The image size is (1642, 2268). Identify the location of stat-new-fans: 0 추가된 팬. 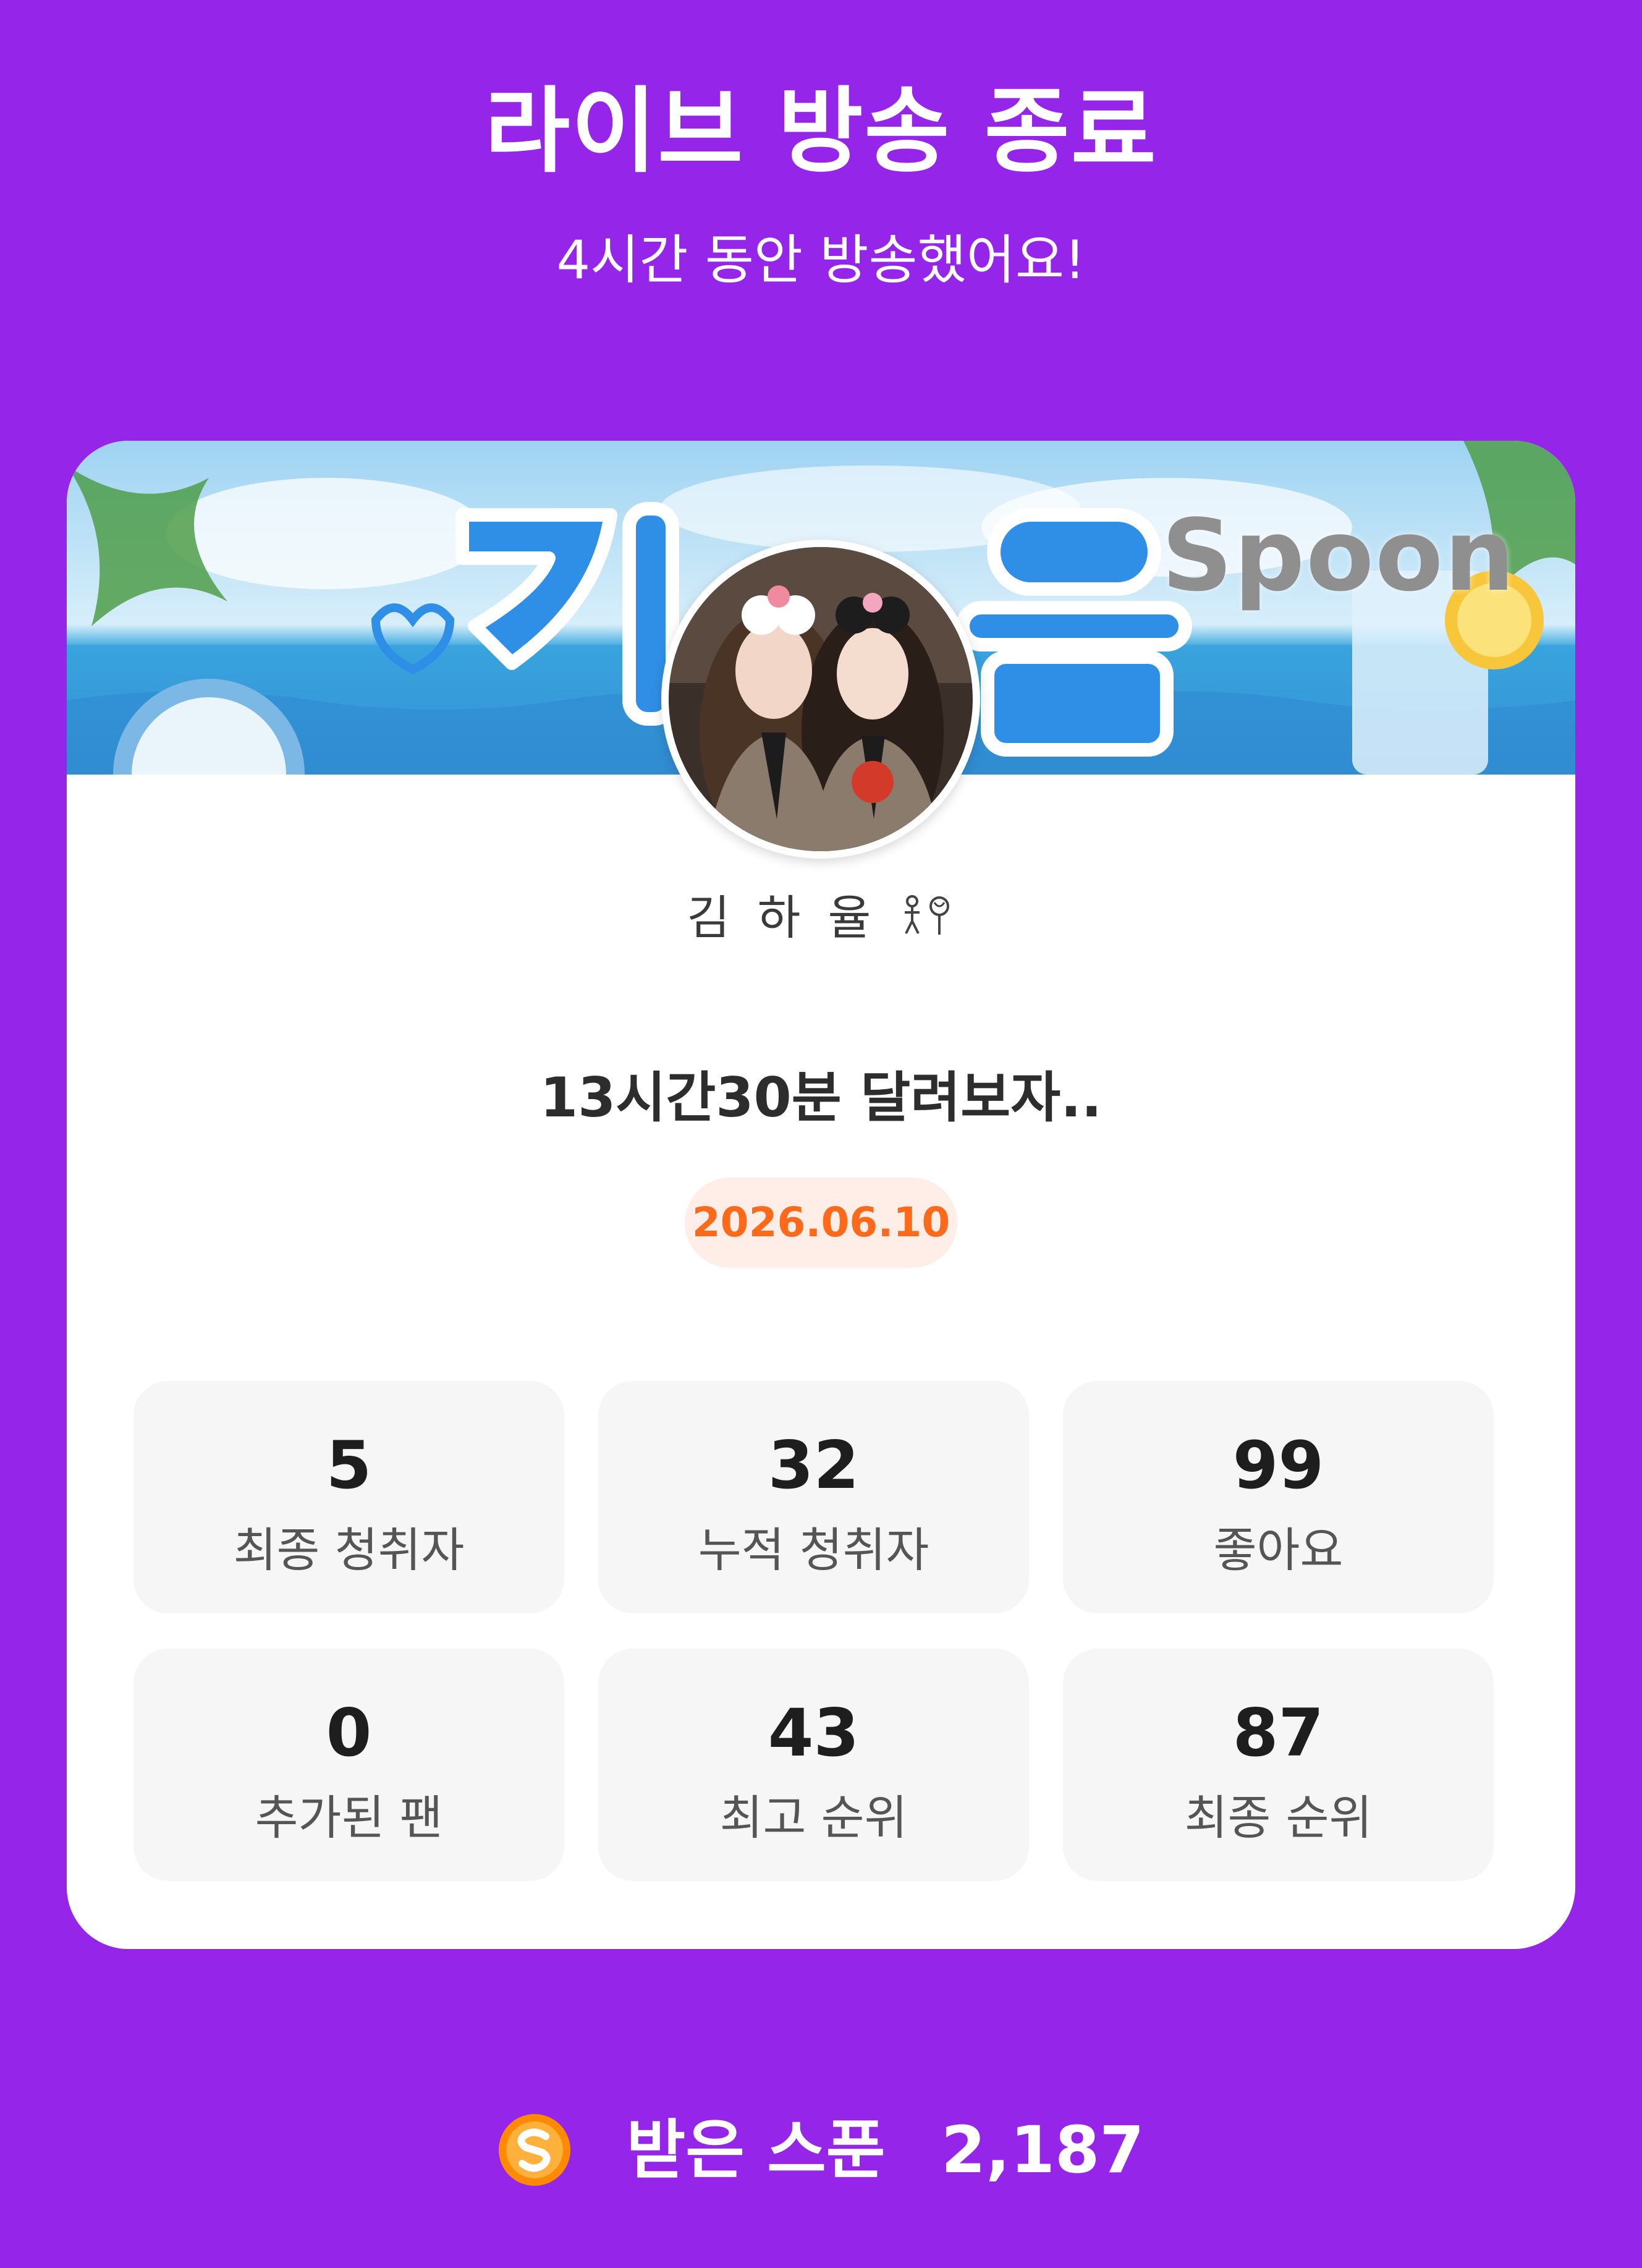
(348, 1765).